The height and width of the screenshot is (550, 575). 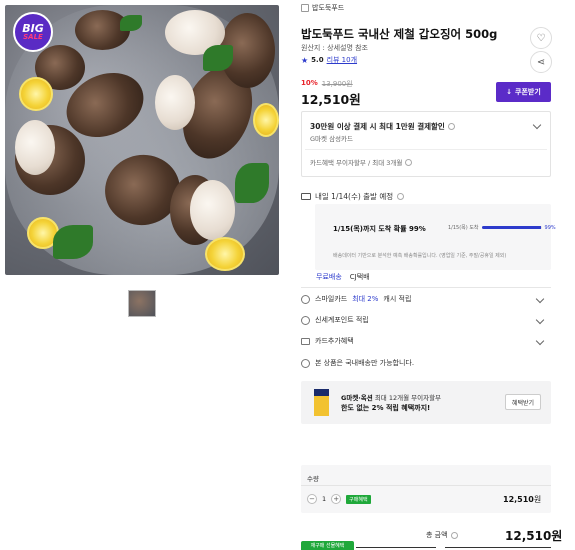 I want to click on promo-line2: 한도 없는 2% 적립 혜택까지!, so click(x=386, y=408).